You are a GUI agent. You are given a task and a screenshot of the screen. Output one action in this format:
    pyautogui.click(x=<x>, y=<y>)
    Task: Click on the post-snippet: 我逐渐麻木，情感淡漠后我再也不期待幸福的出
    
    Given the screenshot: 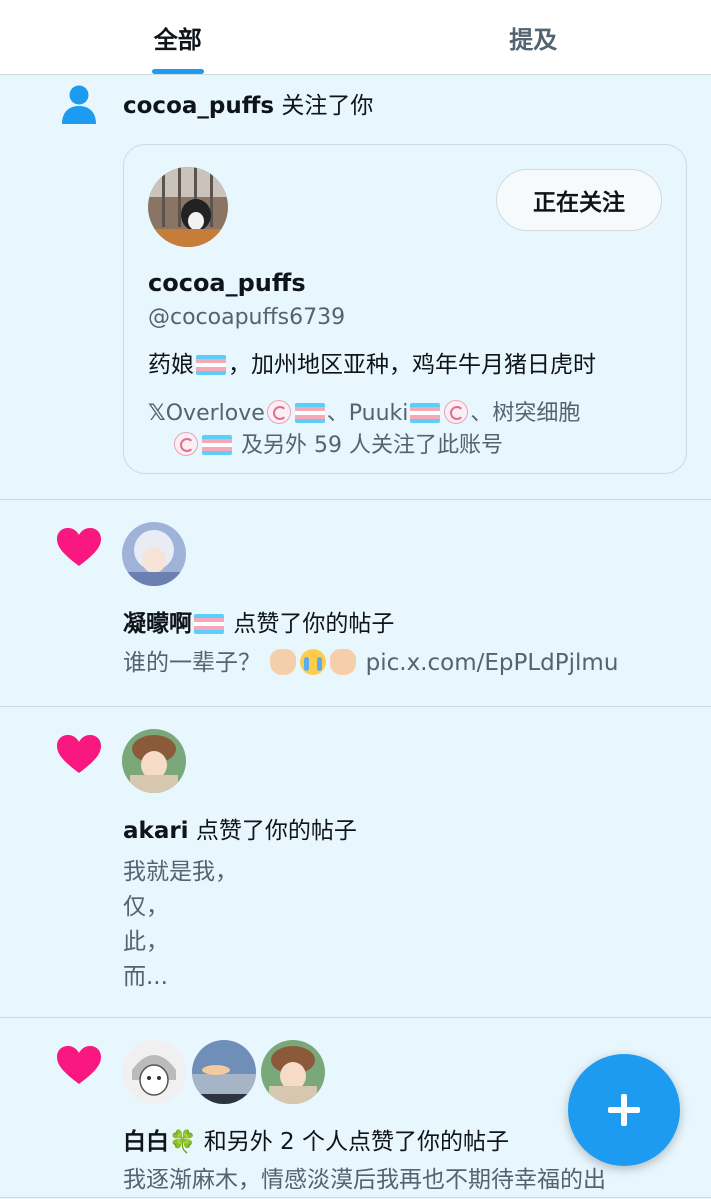 What is the action you would take?
    pyautogui.click(x=364, y=1180)
    